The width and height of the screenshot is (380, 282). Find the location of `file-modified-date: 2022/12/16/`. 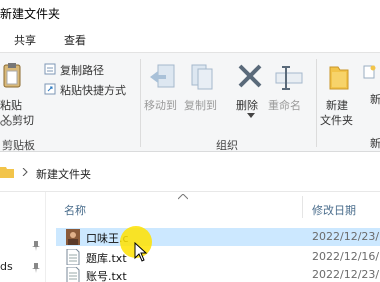

file-modified-date: 2022/12/16/ is located at coordinates (346, 256).